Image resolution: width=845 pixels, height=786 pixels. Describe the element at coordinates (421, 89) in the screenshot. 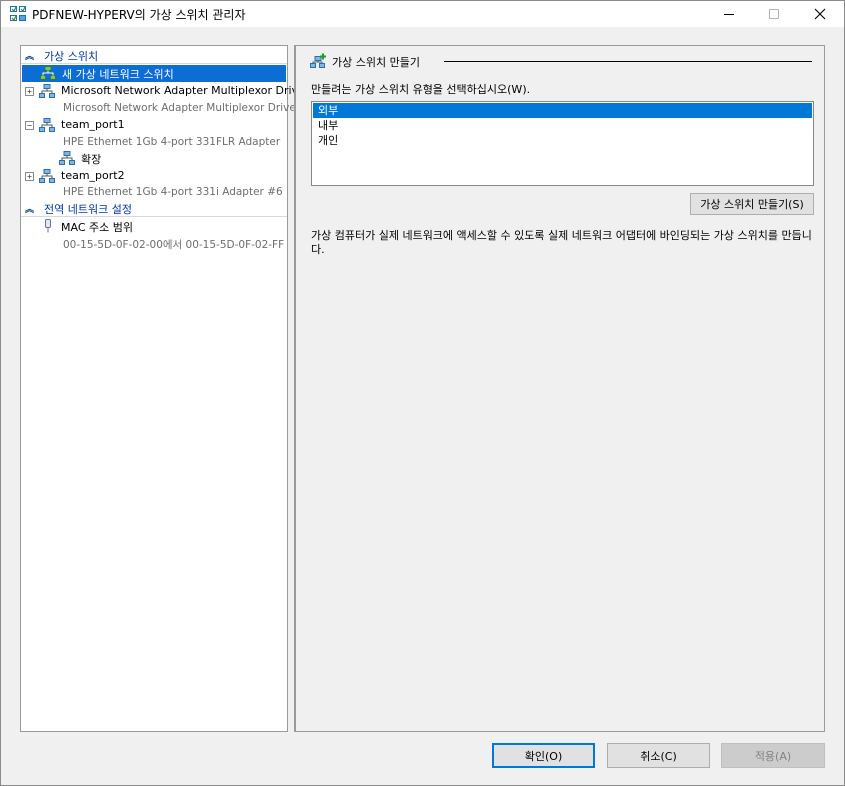

I see `switch-type-prompt: 만들려는 가상 스위치 유형을 선택하십시오(W).` at that location.